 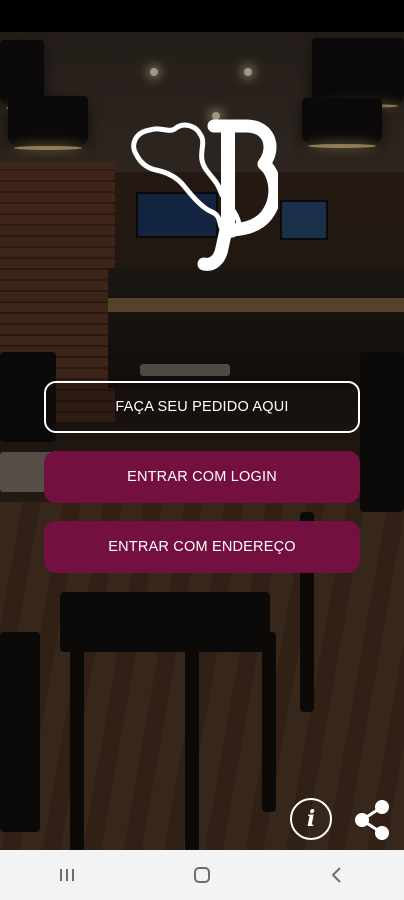 I want to click on address-login-button: ENTRAR COM ENDEREÇO, so click(x=202, y=547).